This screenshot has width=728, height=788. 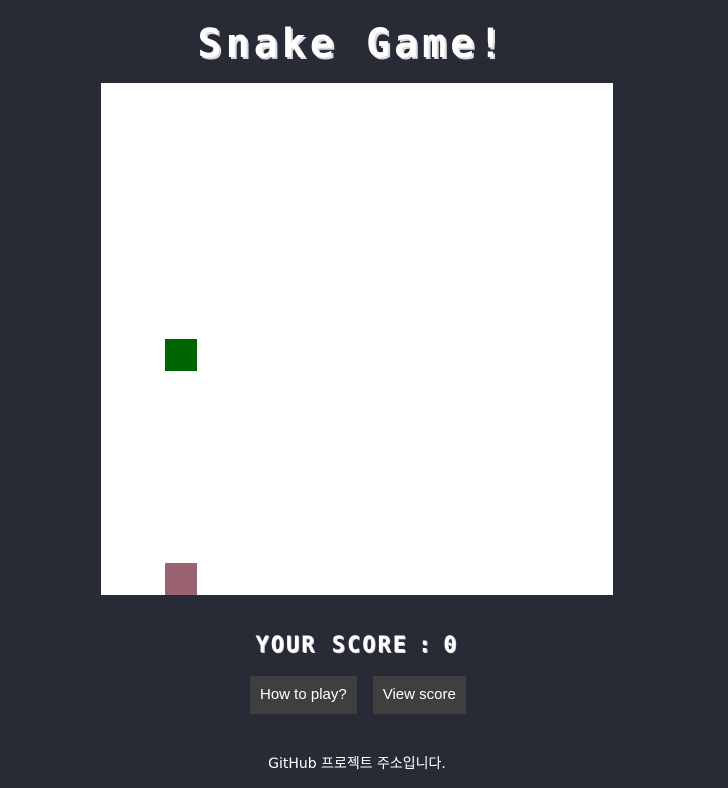 What do you see at coordinates (303, 695) in the screenshot?
I see `how-to-play-button: How to play?` at bounding box center [303, 695].